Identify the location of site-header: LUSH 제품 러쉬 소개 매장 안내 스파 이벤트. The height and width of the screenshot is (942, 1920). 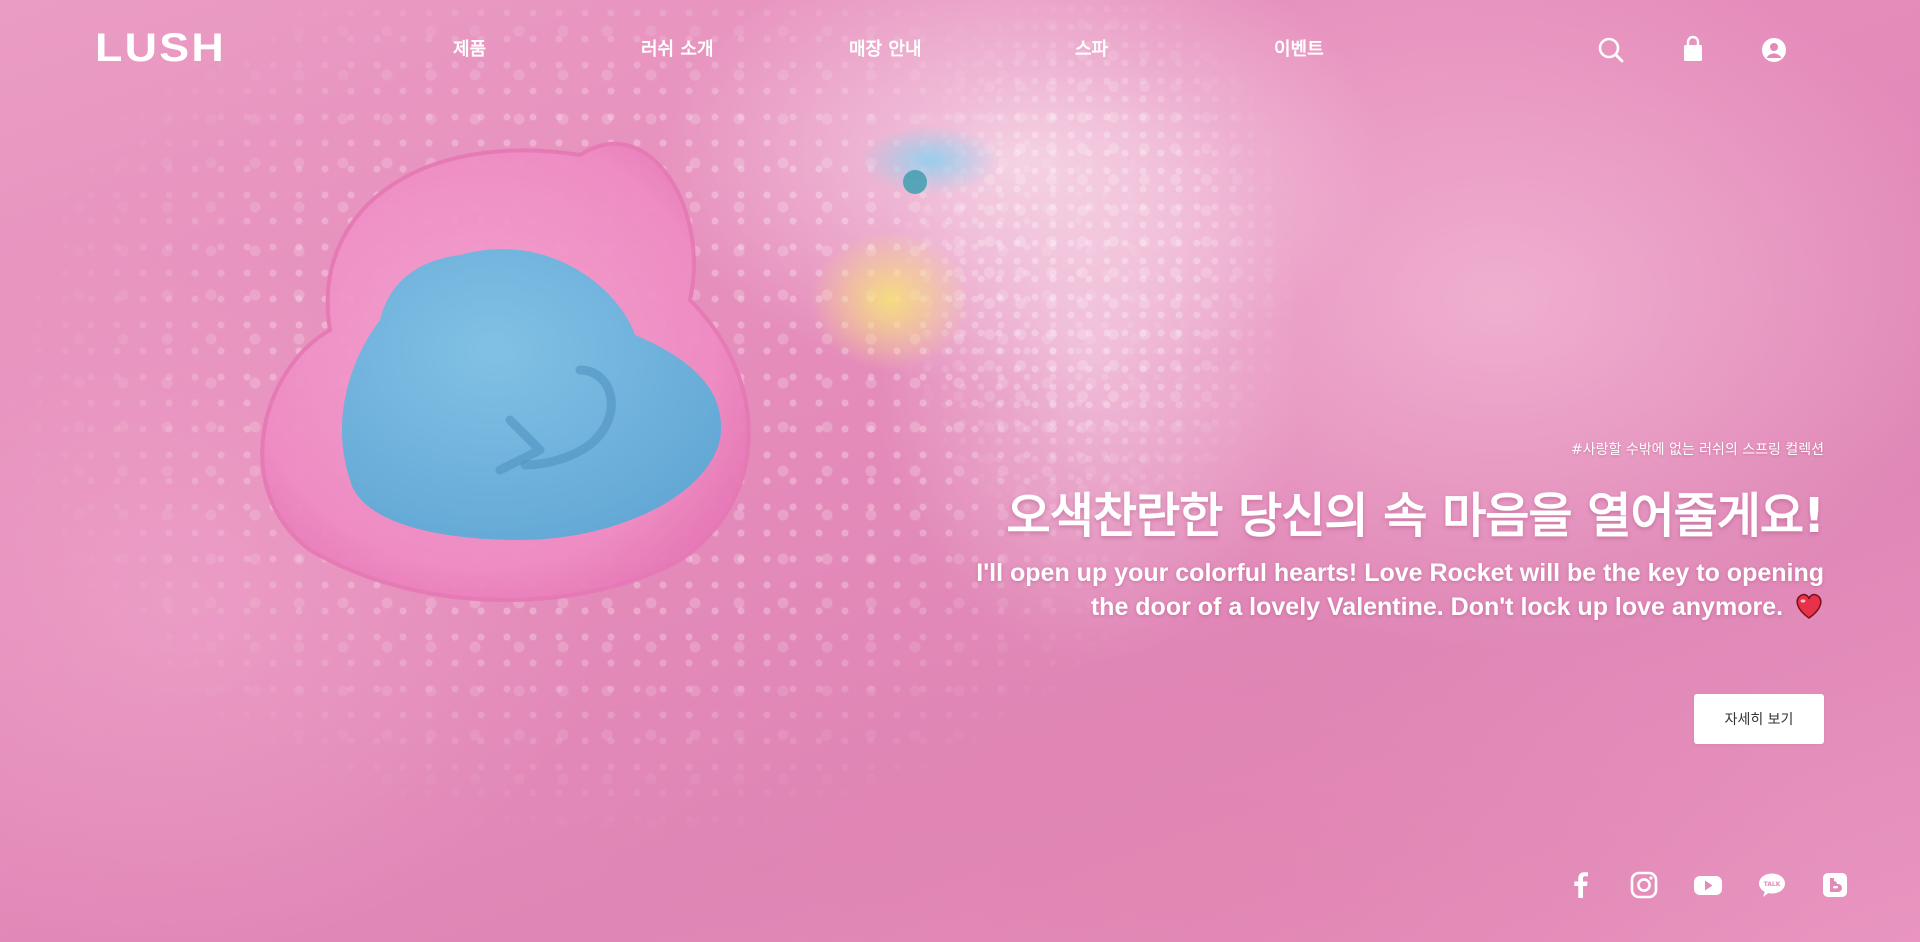
(960, 50).